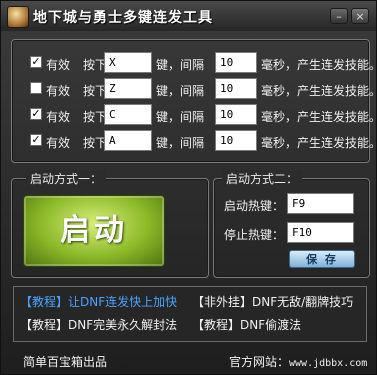 The image size is (377, 375). Describe the element at coordinates (322, 259) in the screenshot. I see `save-button: 保 存` at that location.